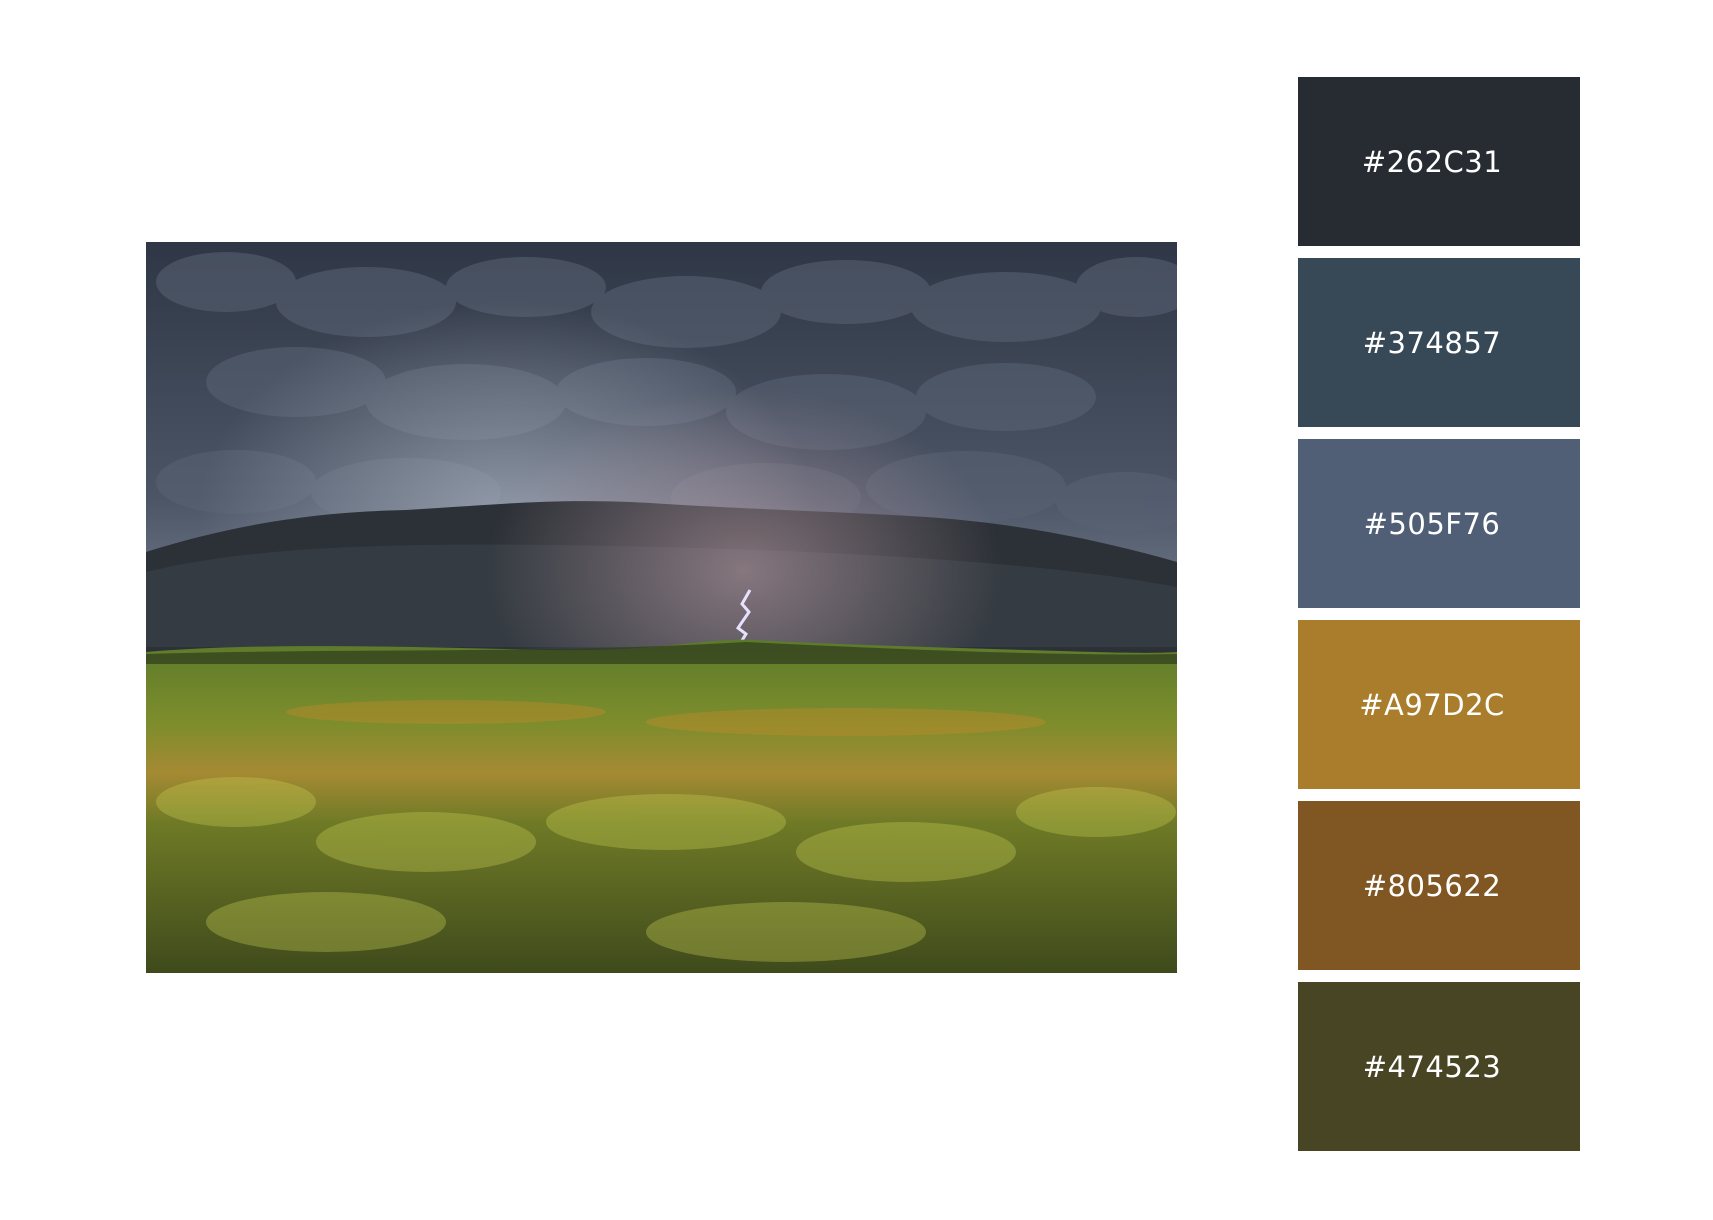 This screenshot has width=1713, height=1220. I want to click on color-swatch: #505F76, so click(1439, 523).